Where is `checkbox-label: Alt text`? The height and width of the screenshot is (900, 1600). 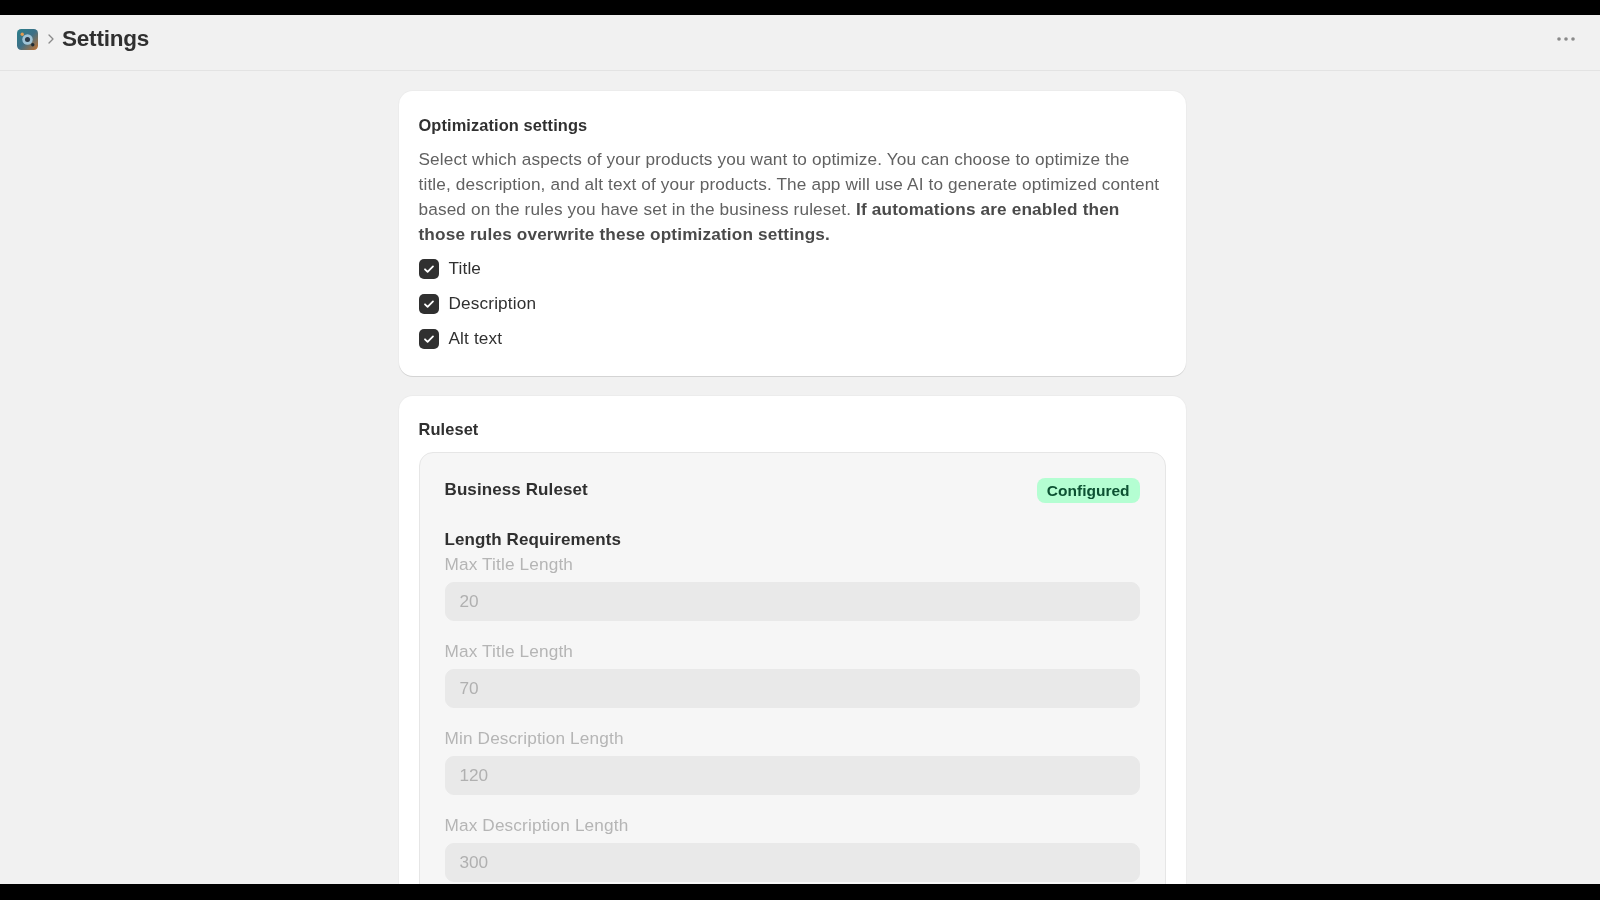
checkbox-label: Alt text is located at coordinates (475, 338).